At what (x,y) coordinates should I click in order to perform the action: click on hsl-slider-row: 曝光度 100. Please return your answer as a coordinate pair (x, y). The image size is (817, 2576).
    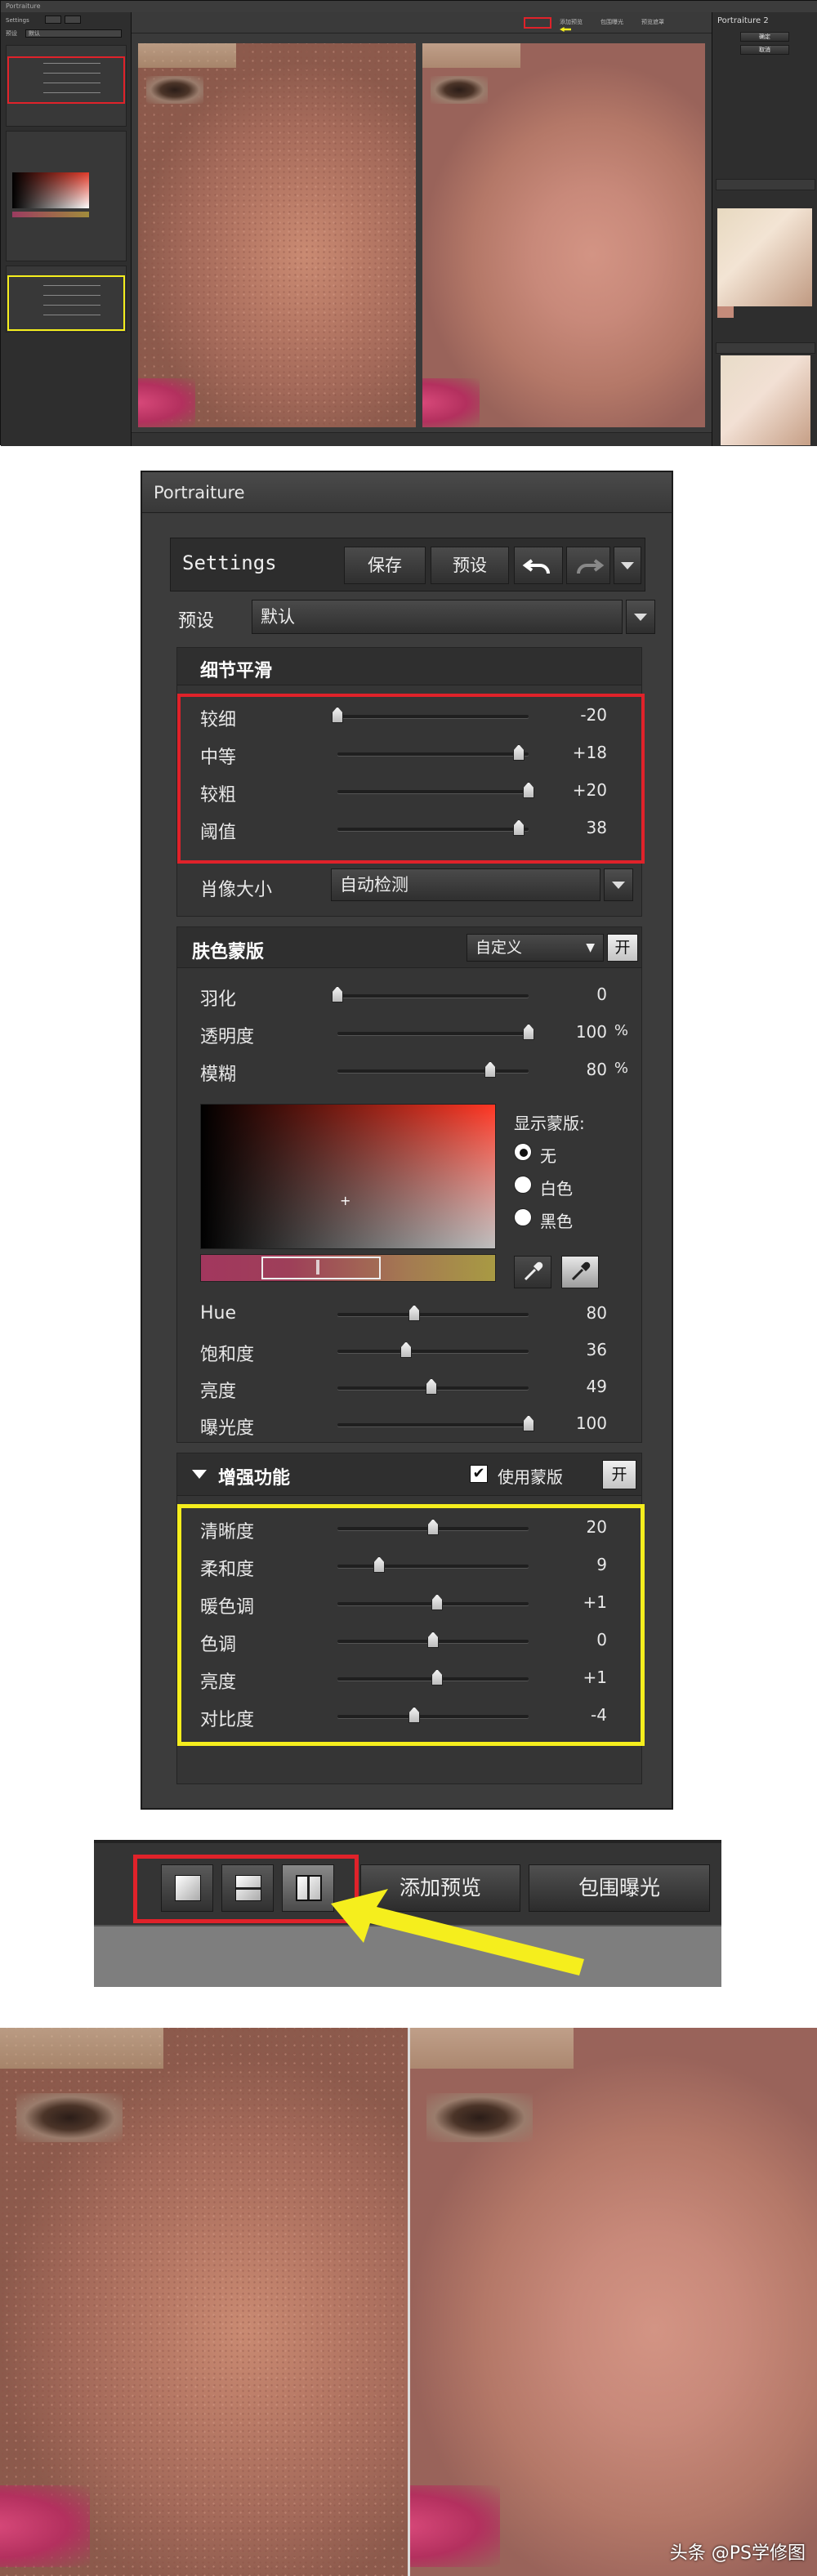
    Looking at the image, I should click on (408, 1425).